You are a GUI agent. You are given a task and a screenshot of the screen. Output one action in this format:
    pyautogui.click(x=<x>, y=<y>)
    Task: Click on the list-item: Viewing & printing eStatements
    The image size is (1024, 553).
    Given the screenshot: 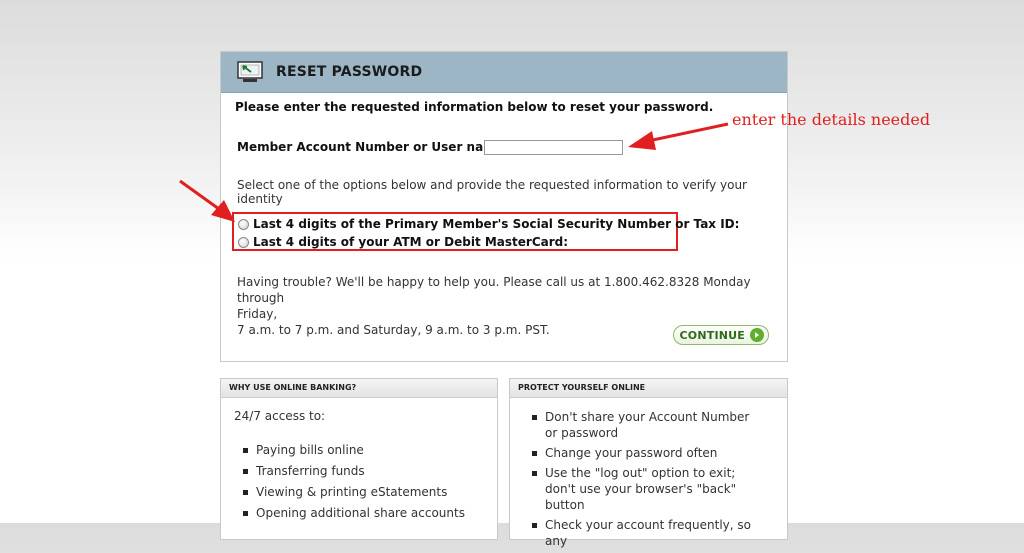 What is the action you would take?
    pyautogui.click(x=354, y=492)
    